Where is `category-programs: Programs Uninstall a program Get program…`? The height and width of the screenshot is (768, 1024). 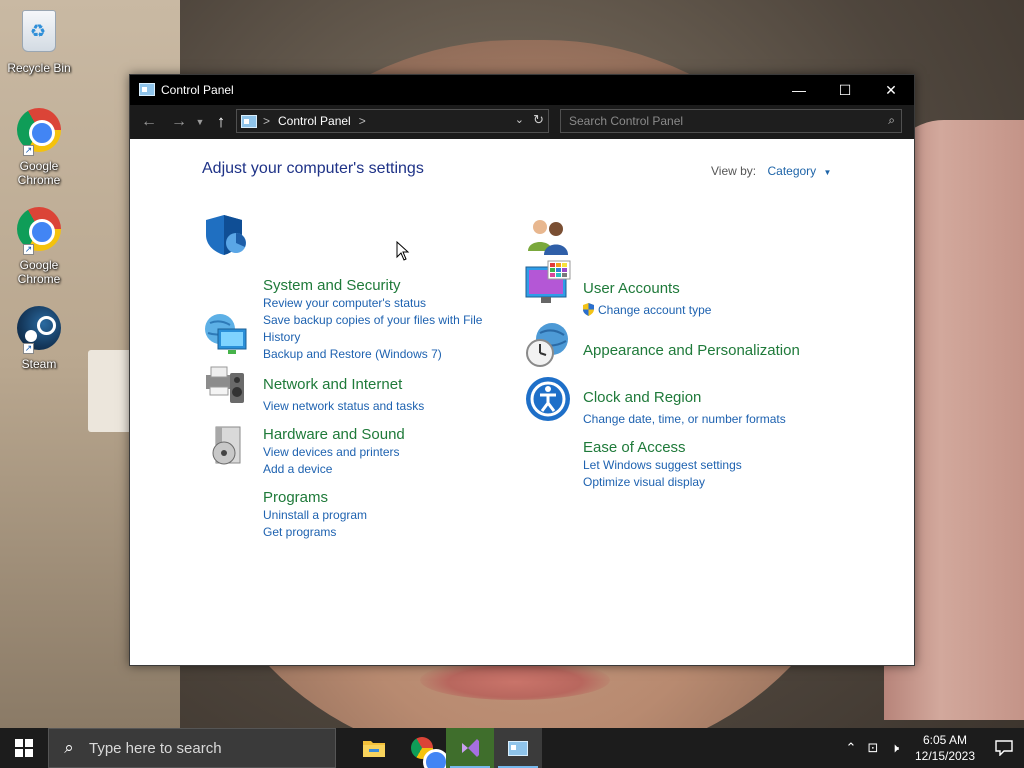 category-programs: Programs Uninstall a program Get program… is located at coordinates (315, 515).